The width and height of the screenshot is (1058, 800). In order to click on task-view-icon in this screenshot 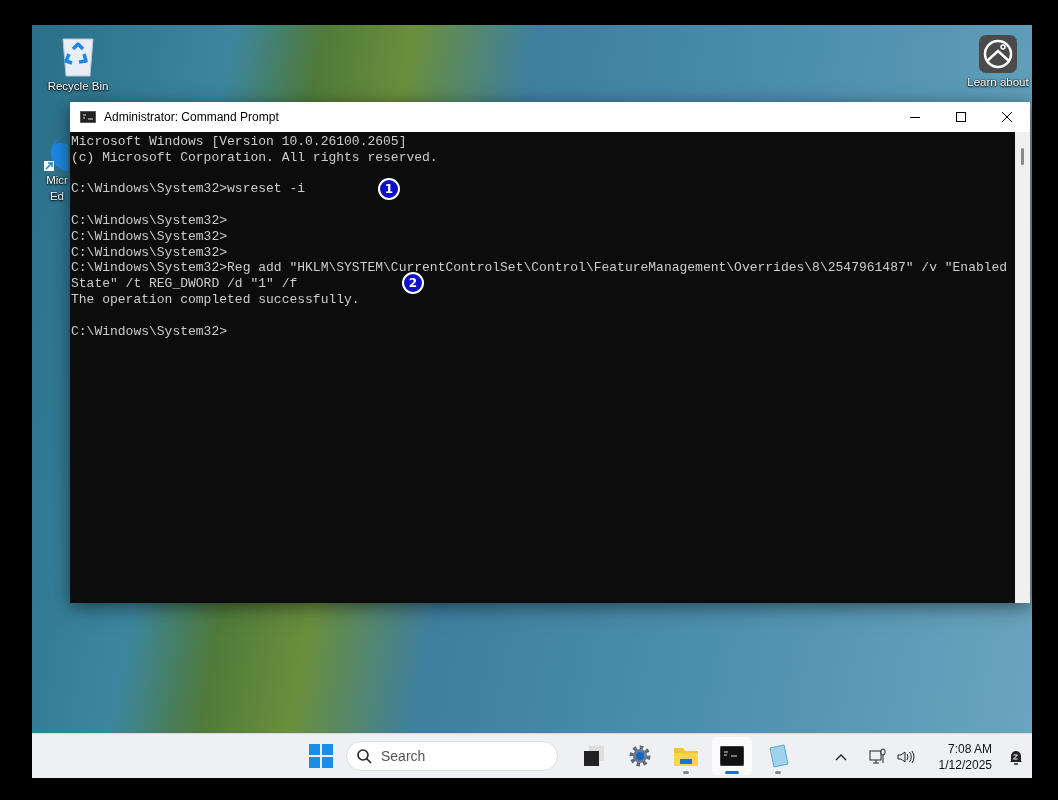, I will do `click(594, 756)`.